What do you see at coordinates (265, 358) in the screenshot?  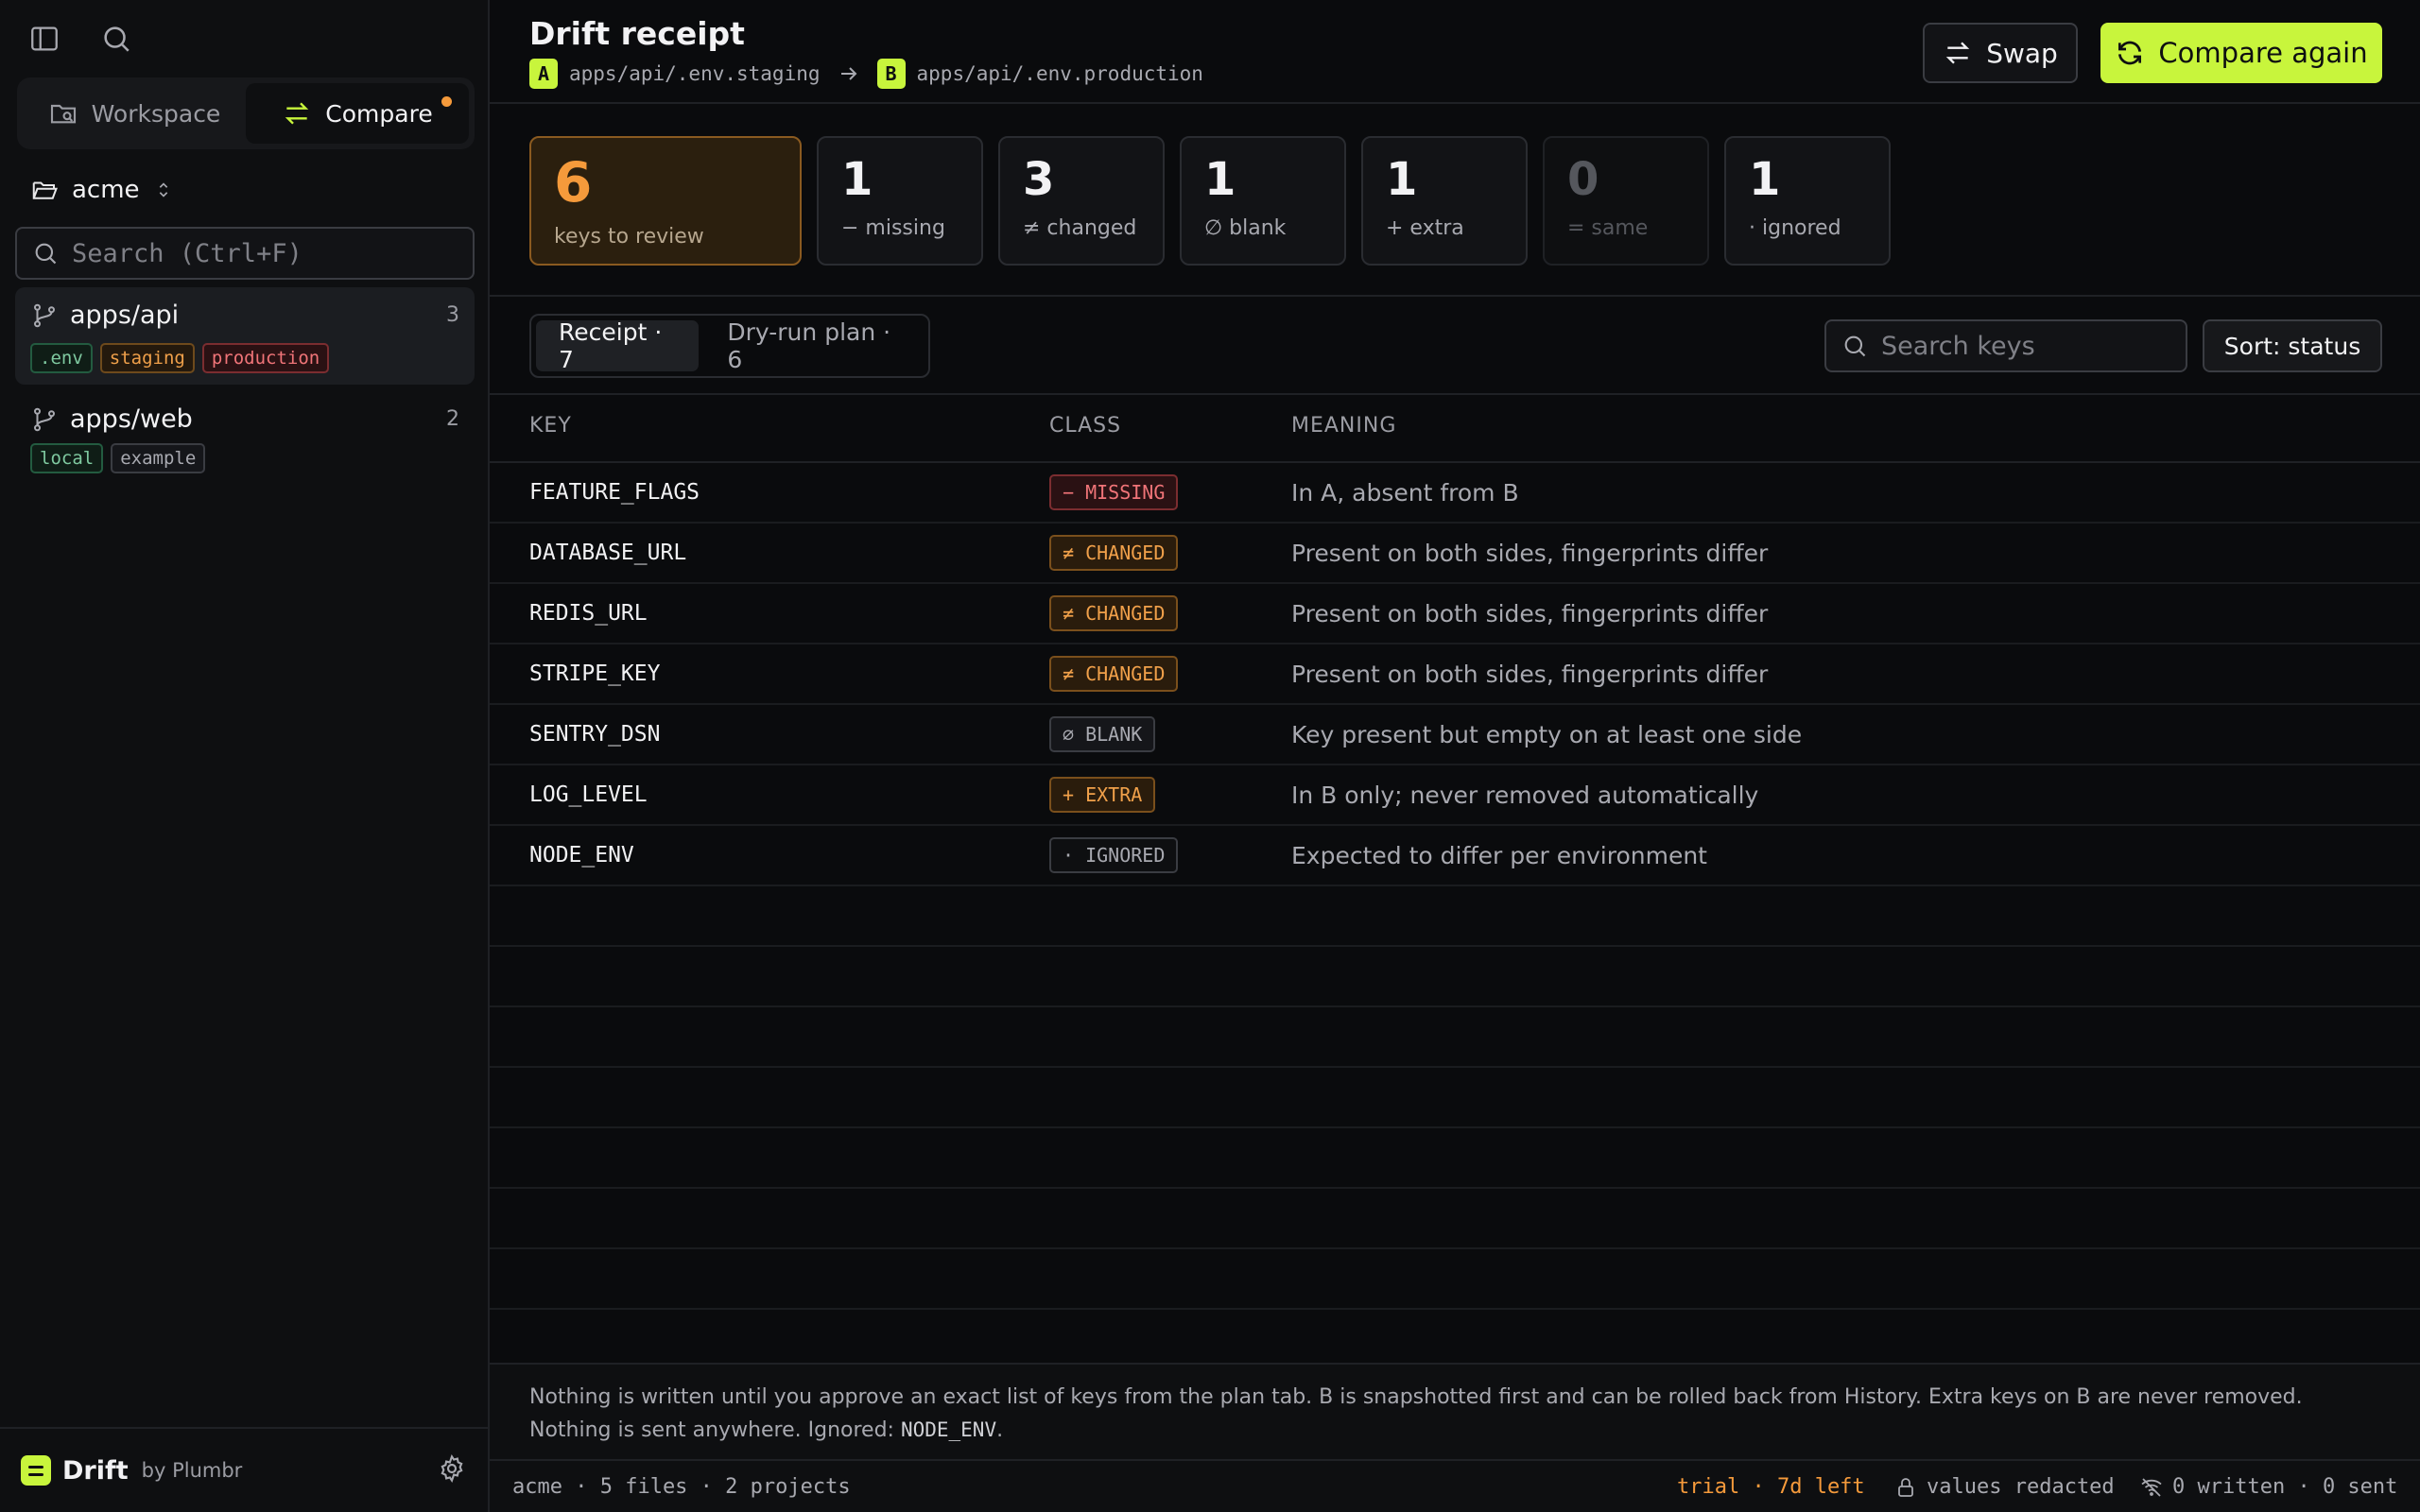 I see `file-chip: production` at bounding box center [265, 358].